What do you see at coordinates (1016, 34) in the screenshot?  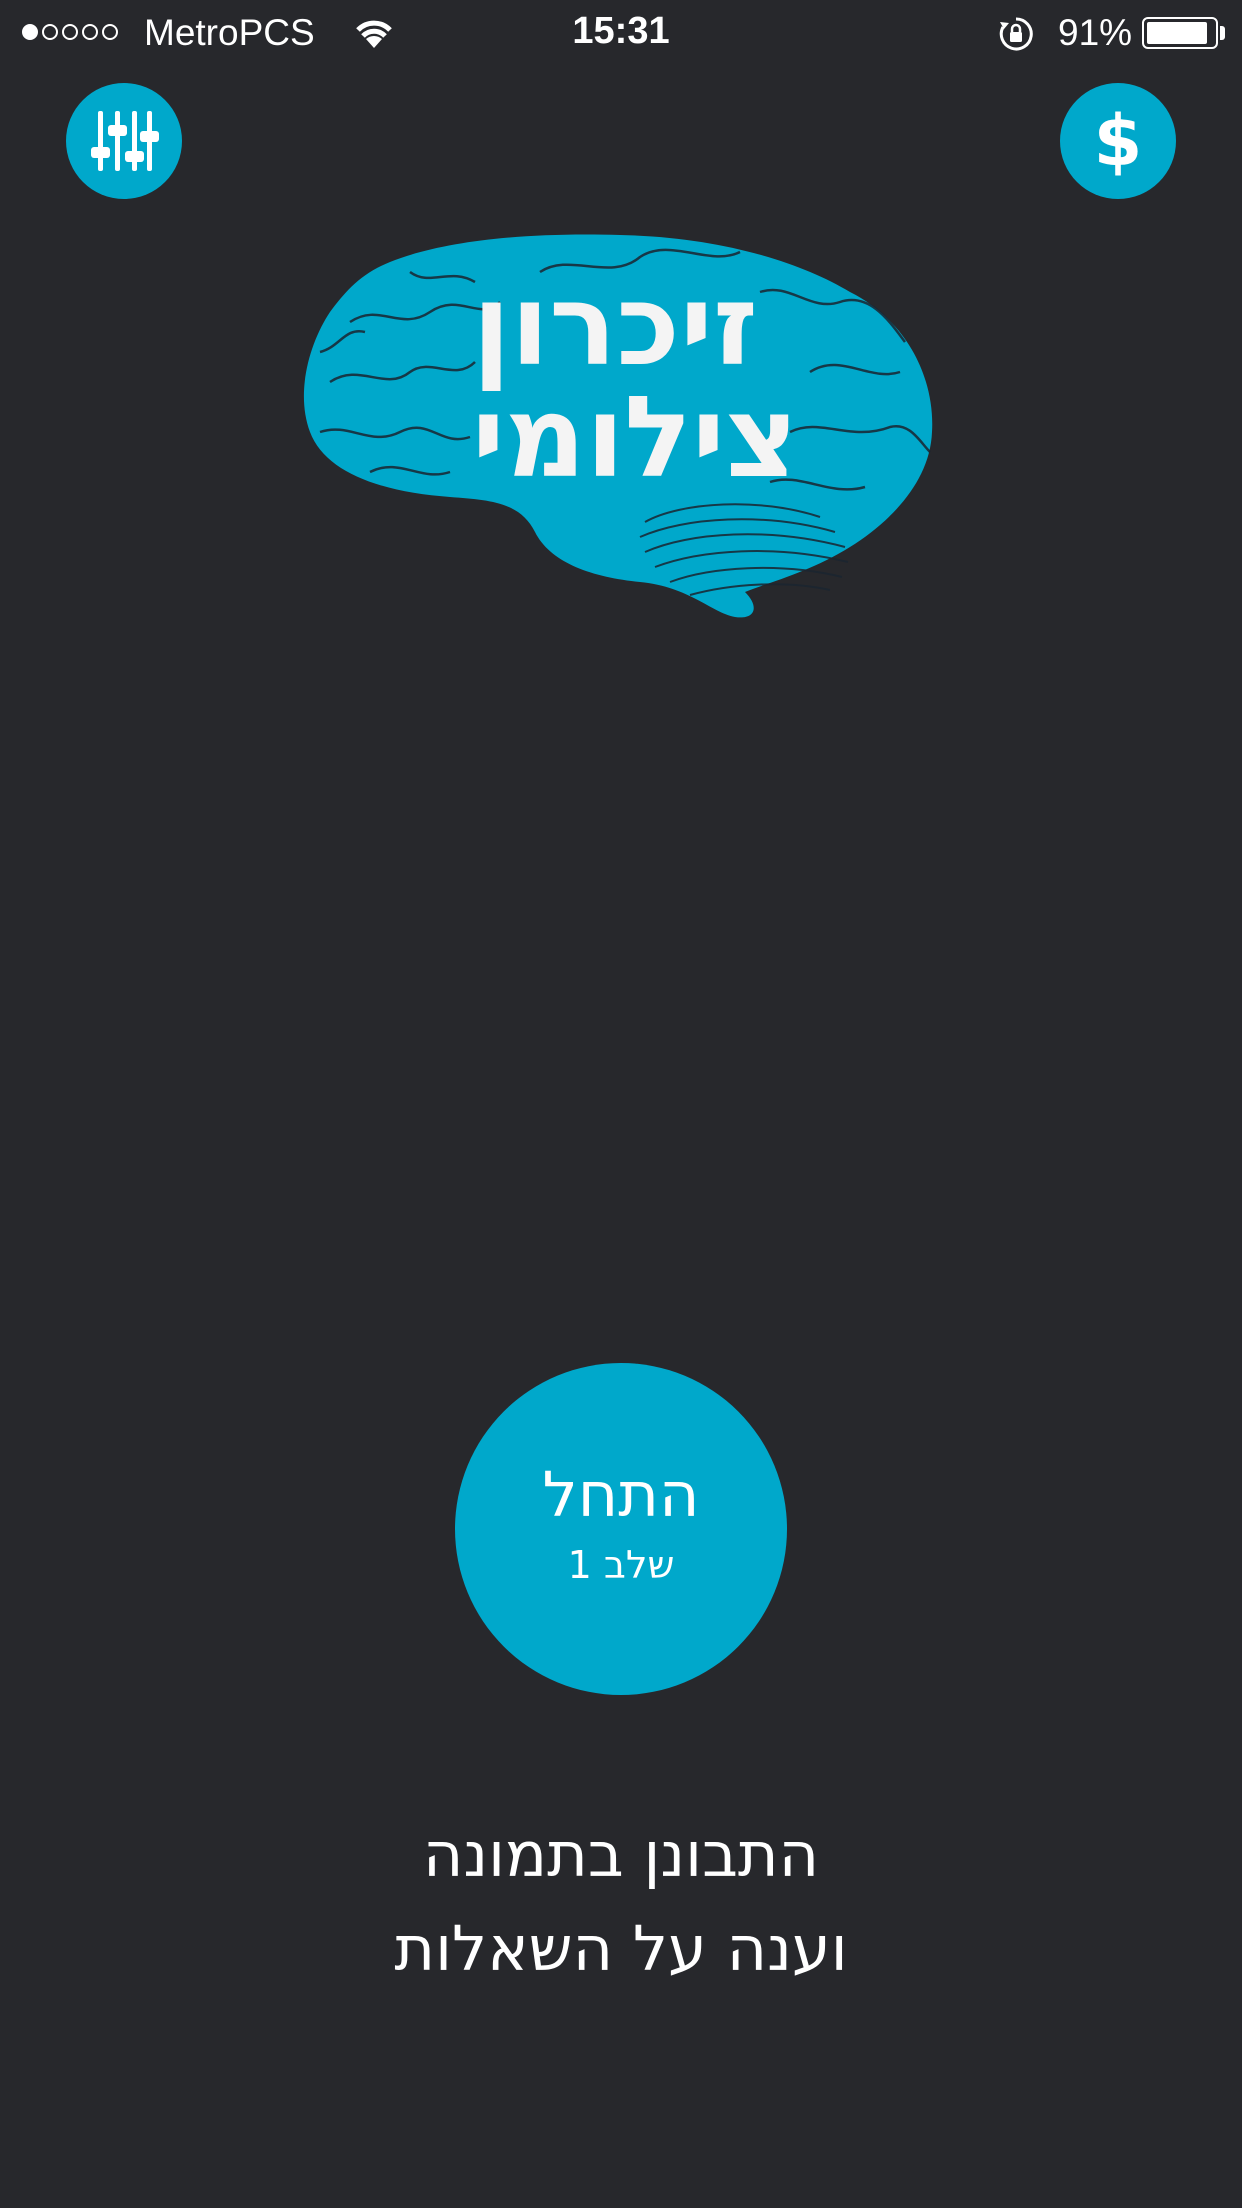 I see `rotation-lock-icon` at bounding box center [1016, 34].